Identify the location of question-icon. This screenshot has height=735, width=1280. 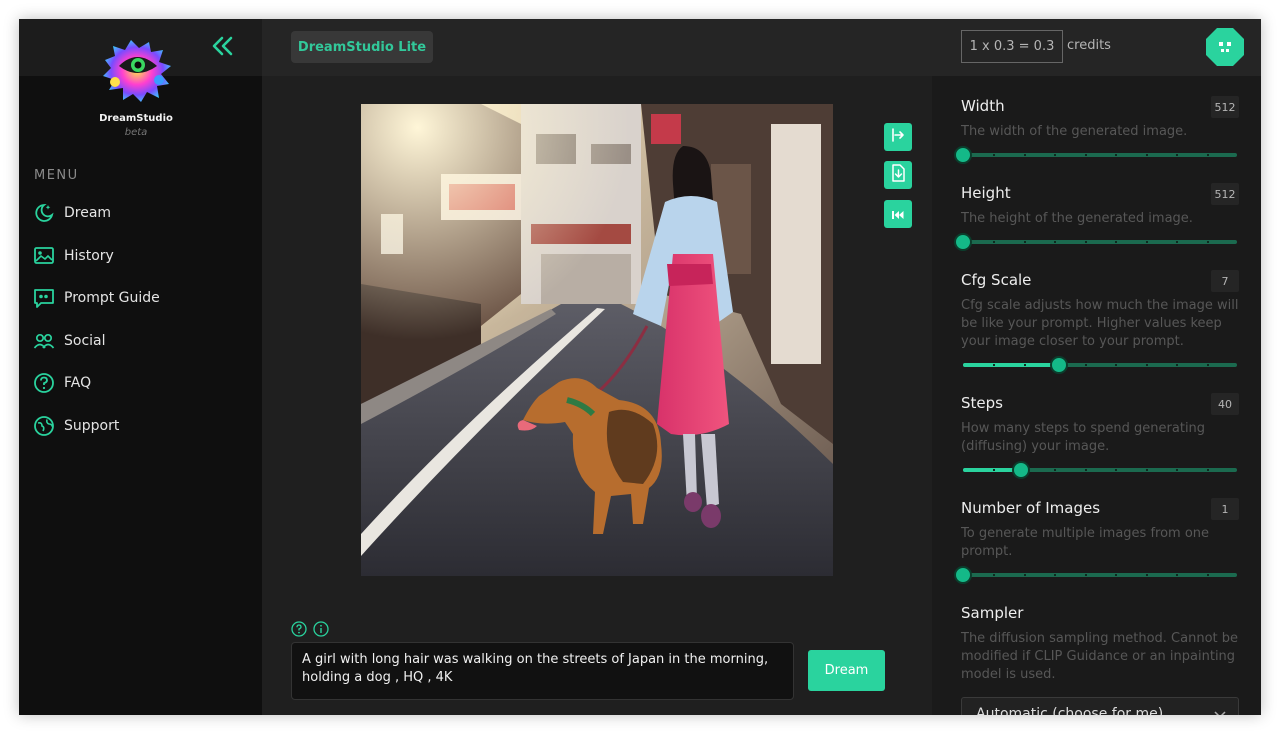
(44, 383).